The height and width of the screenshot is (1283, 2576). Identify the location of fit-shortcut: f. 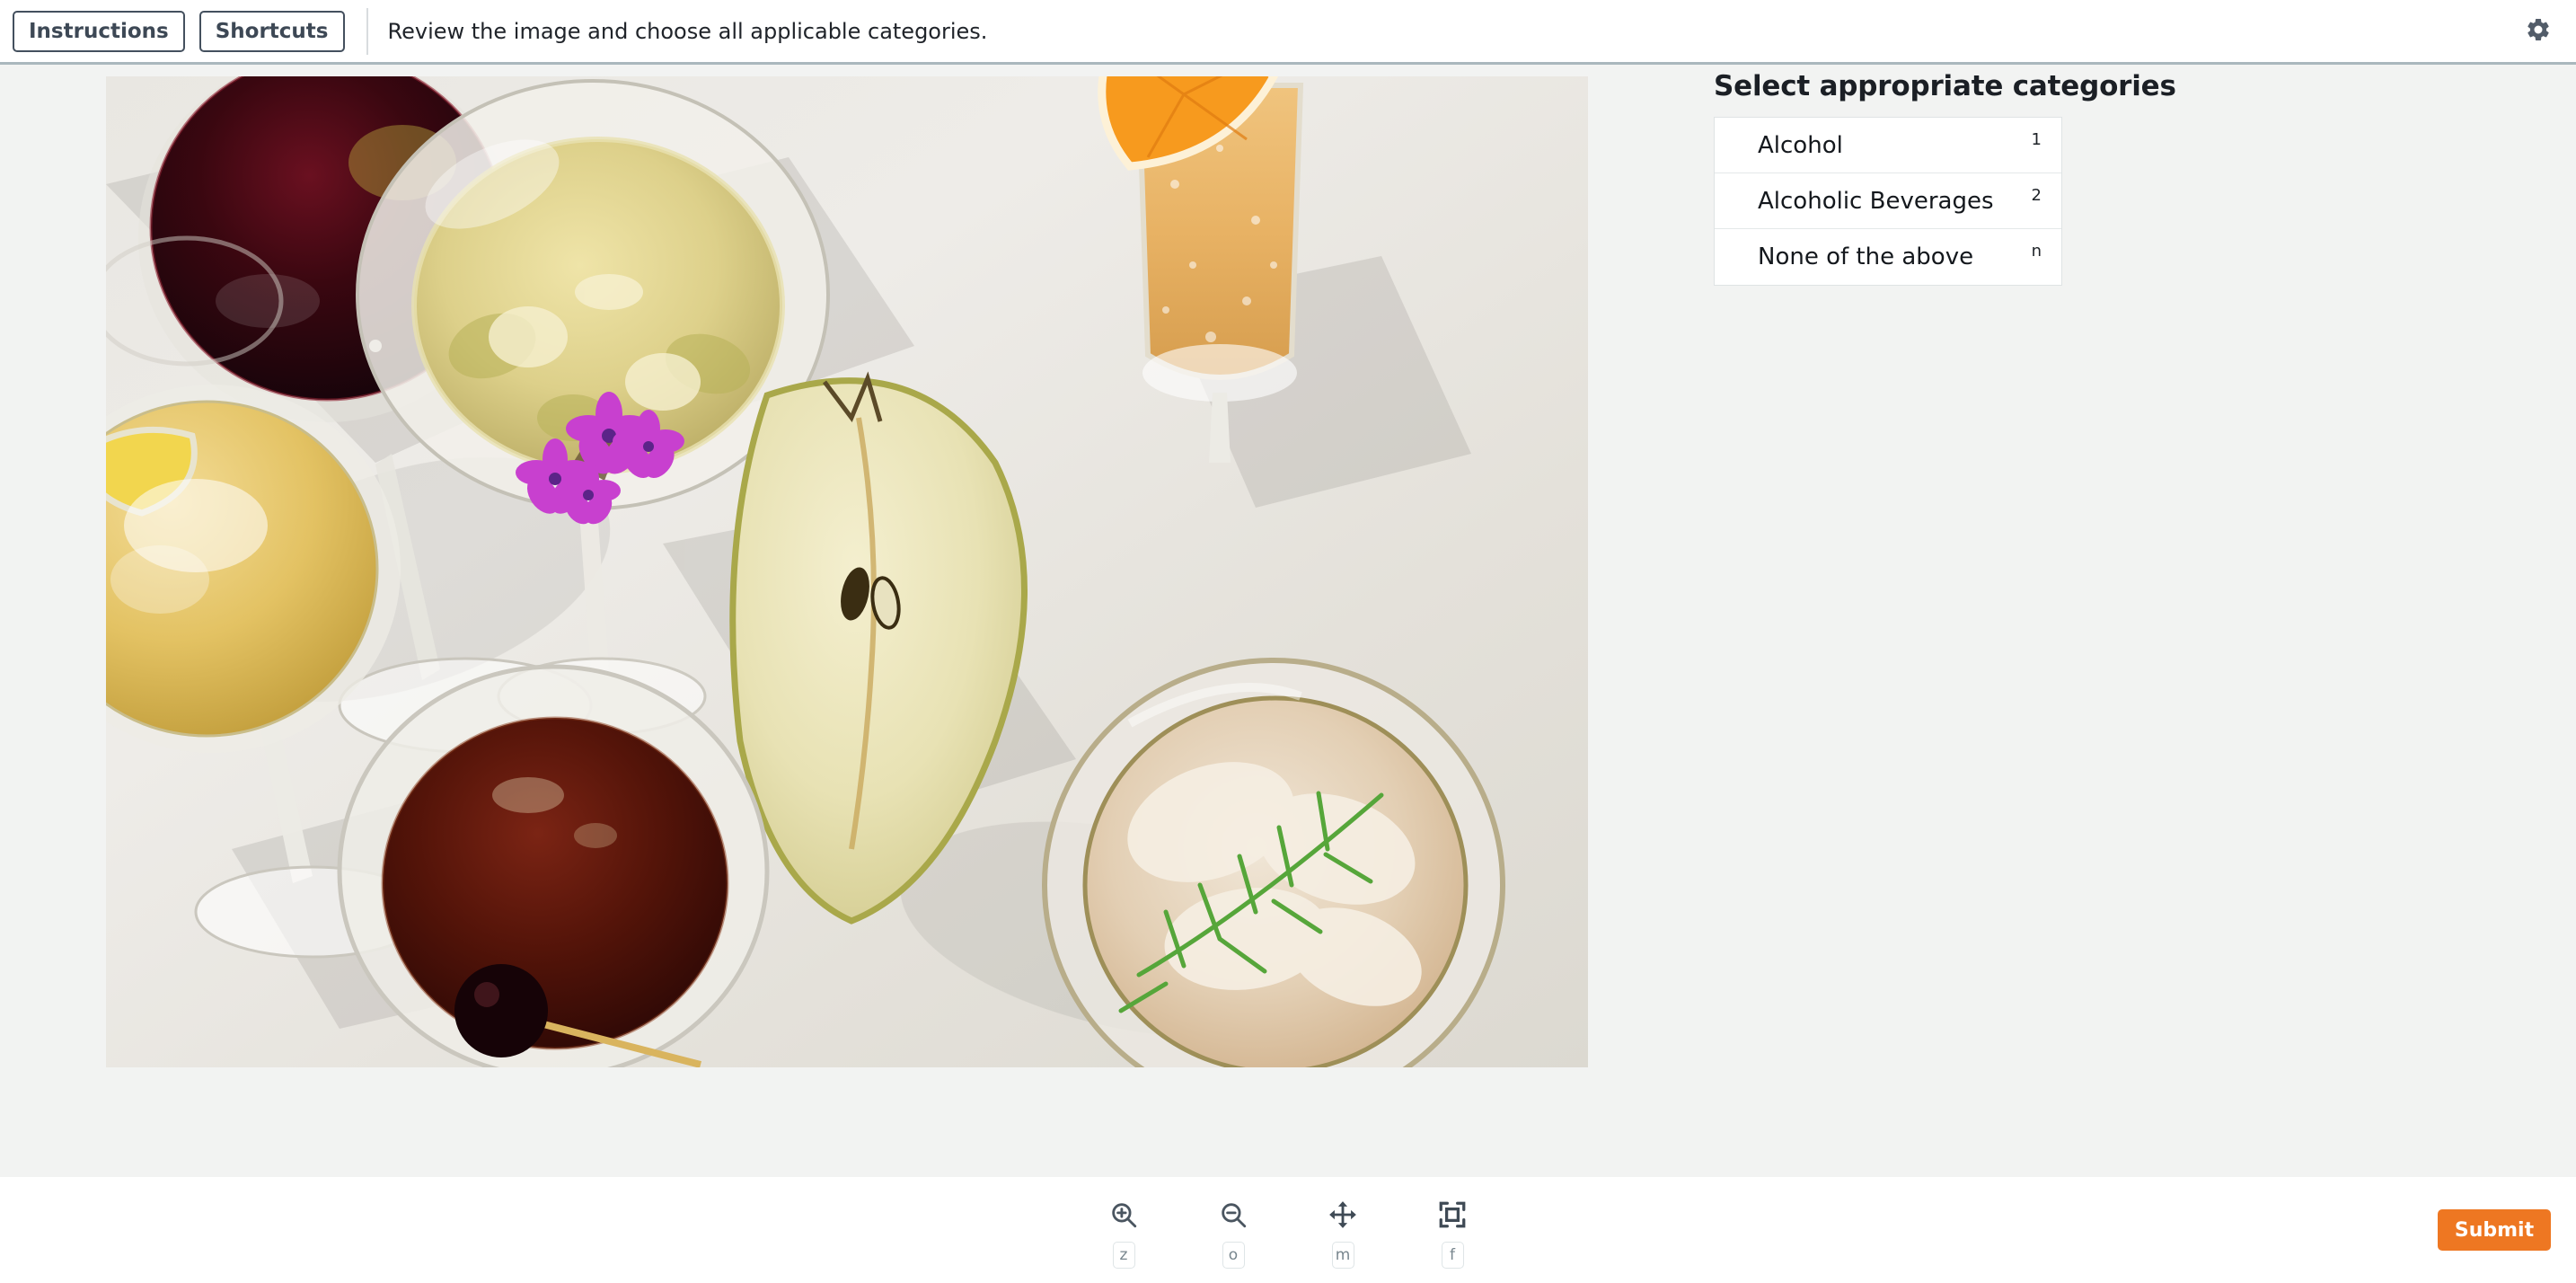
(1452, 1256).